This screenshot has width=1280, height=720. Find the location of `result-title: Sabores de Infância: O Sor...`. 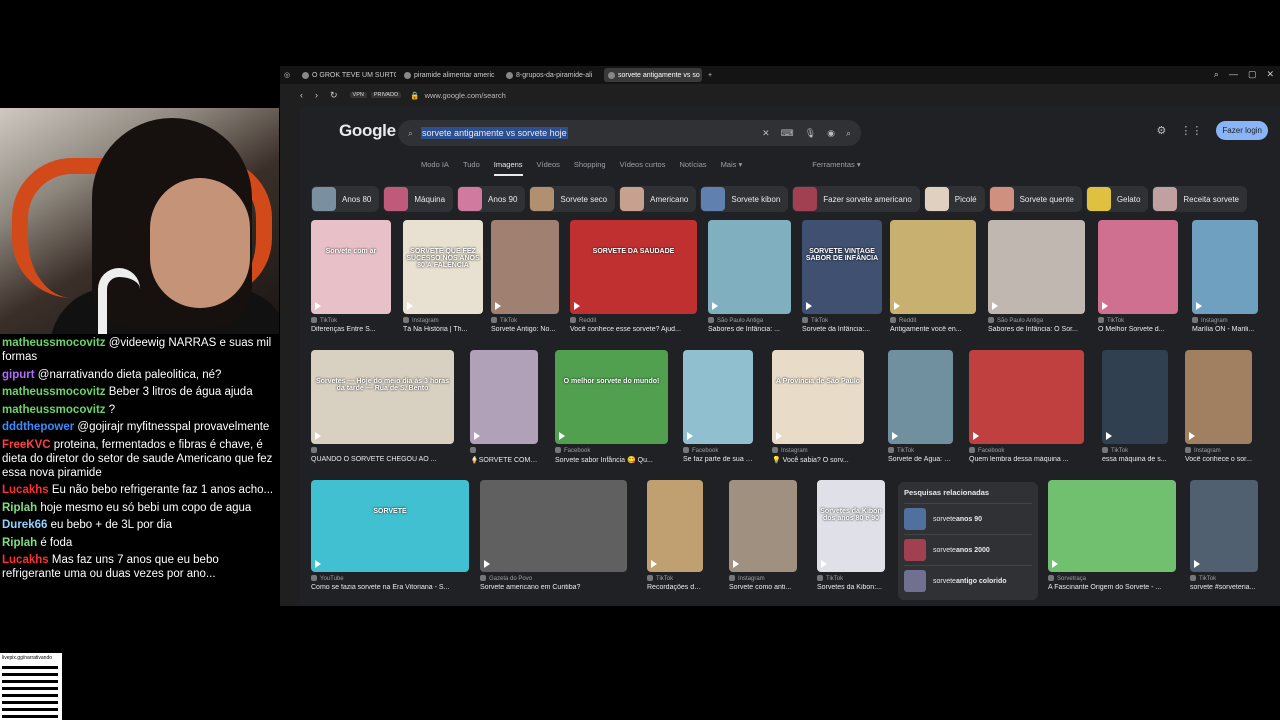

result-title: Sabores de Infância: O Sor... is located at coordinates (1036, 329).